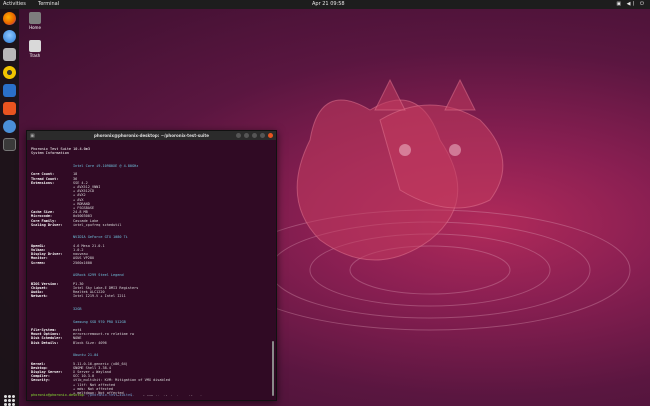 This screenshot has height=406, width=650. What do you see at coordinates (38, 262) in the screenshot?
I see `info-key: Screen:` at bounding box center [38, 262].